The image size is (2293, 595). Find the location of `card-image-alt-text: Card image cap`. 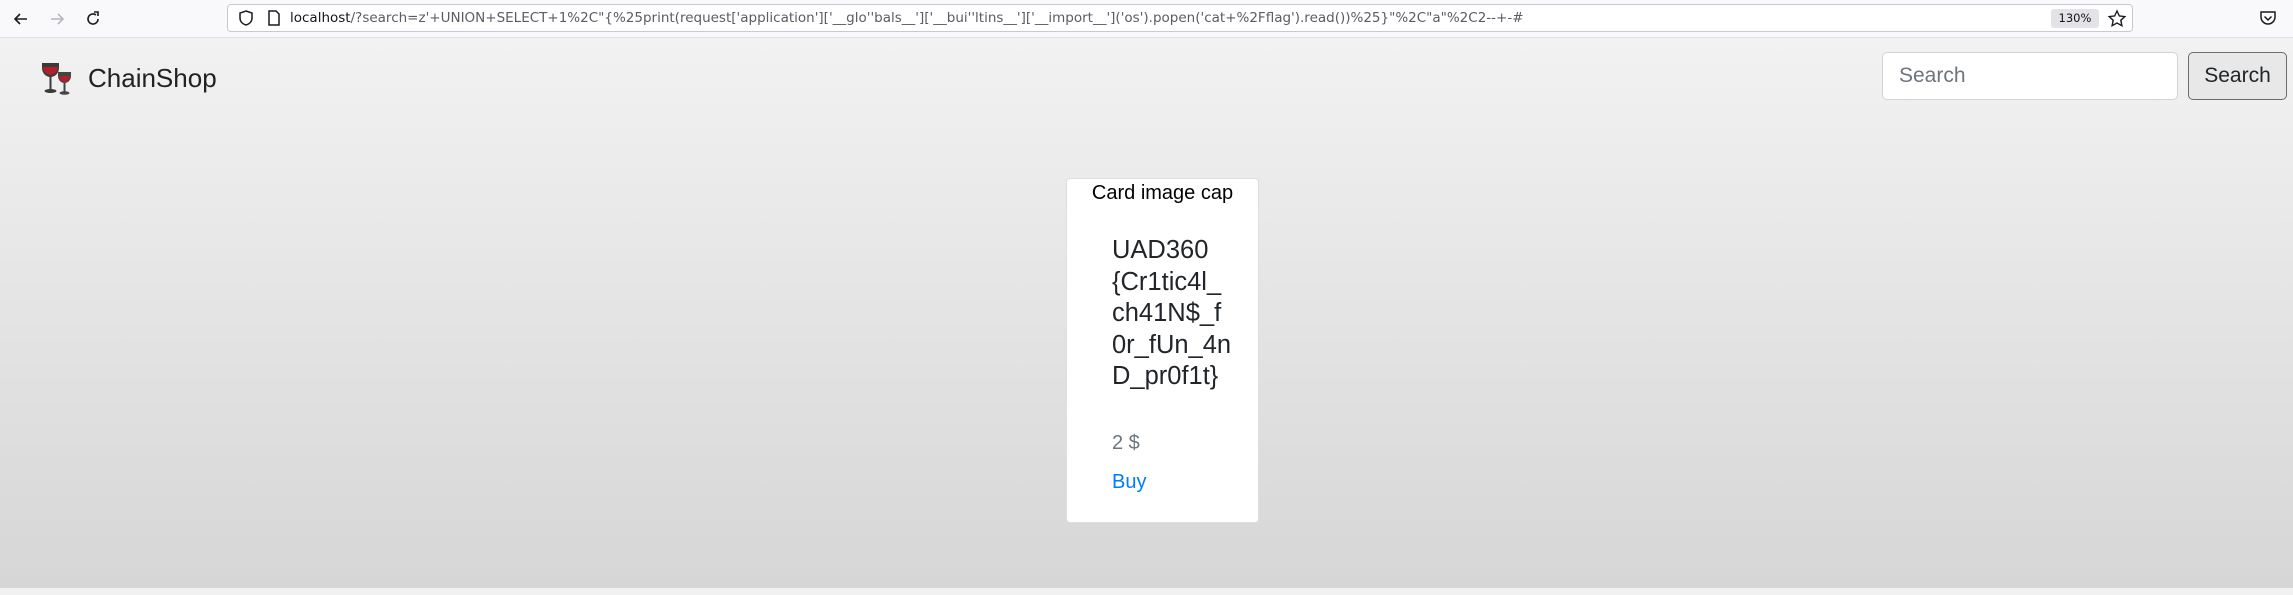

card-image-alt-text: Card image cap is located at coordinates (1162, 193).